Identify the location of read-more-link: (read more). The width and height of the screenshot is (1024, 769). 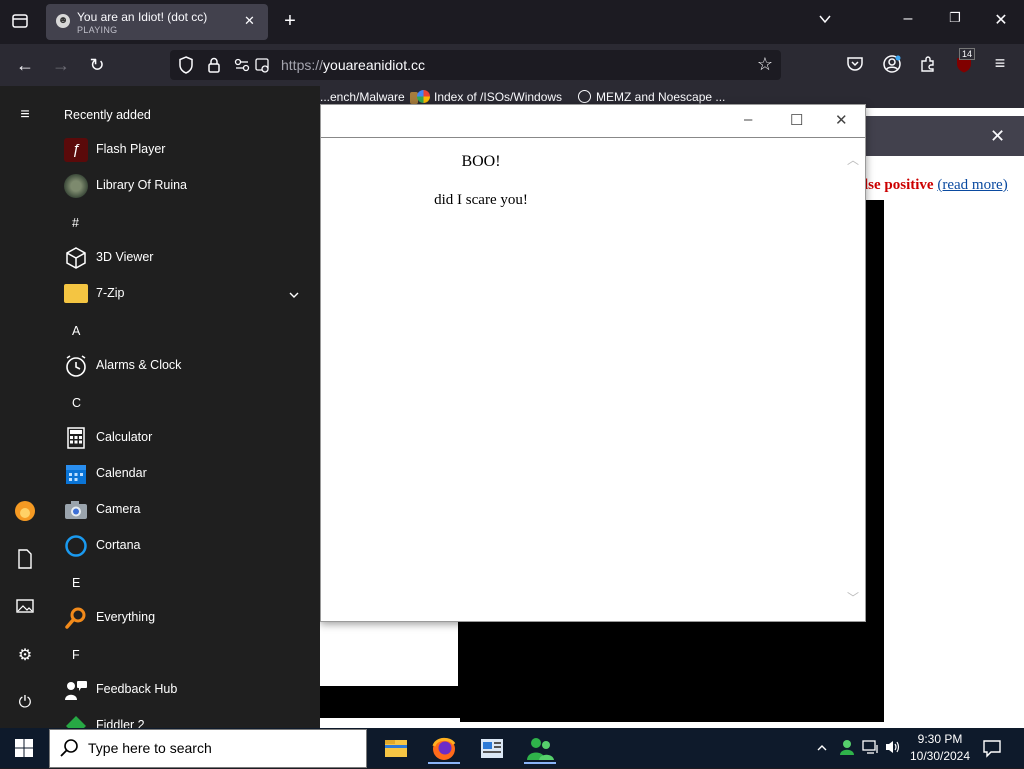
(972, 185).